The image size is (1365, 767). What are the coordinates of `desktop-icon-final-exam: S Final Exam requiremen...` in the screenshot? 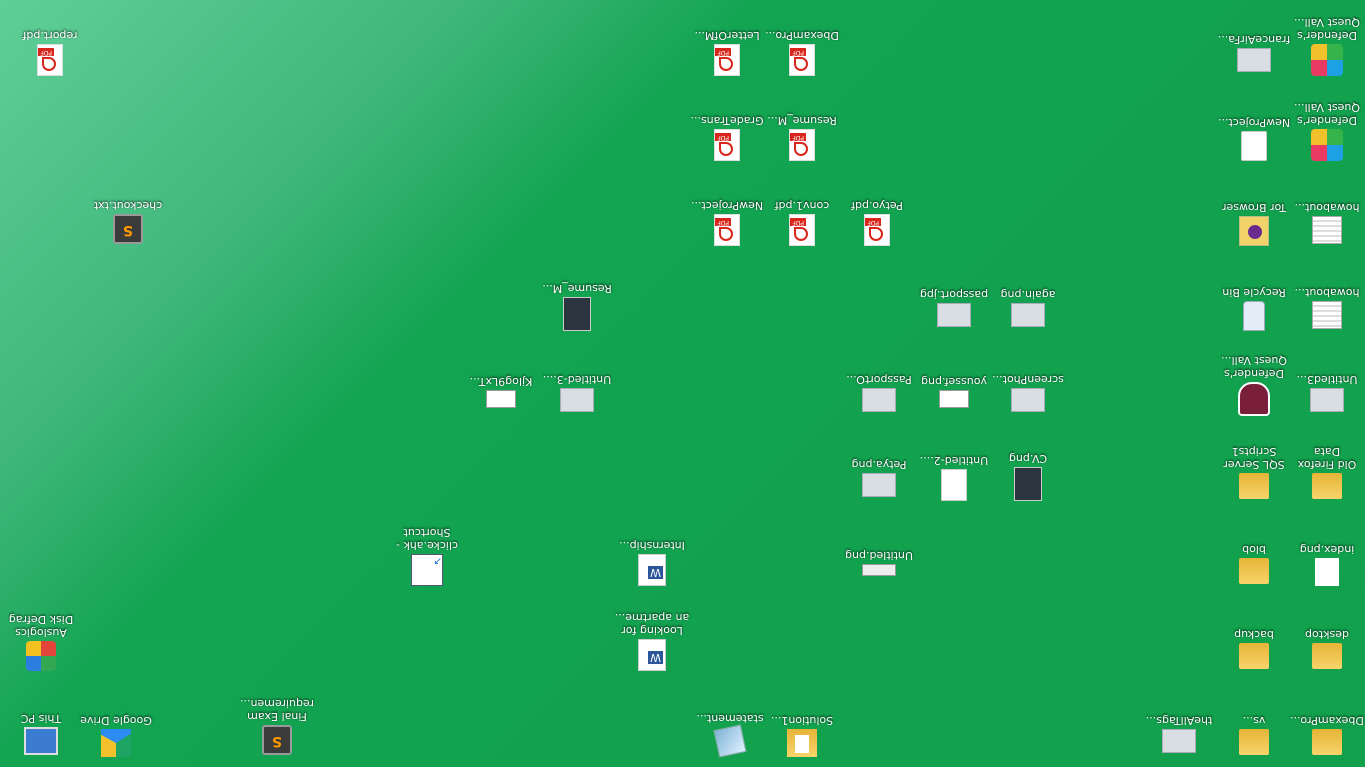 It's located at (277, 726).